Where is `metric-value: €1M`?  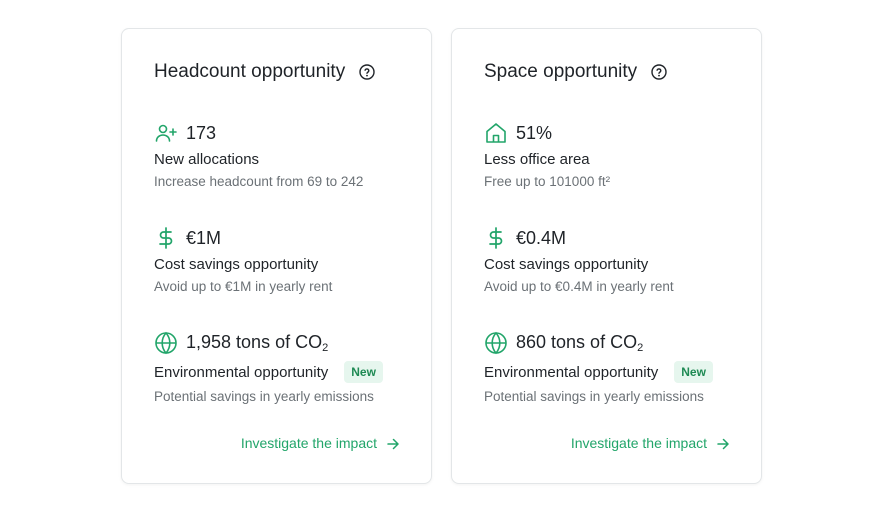 metric-value: €1M is located at coordinates (204, 237).